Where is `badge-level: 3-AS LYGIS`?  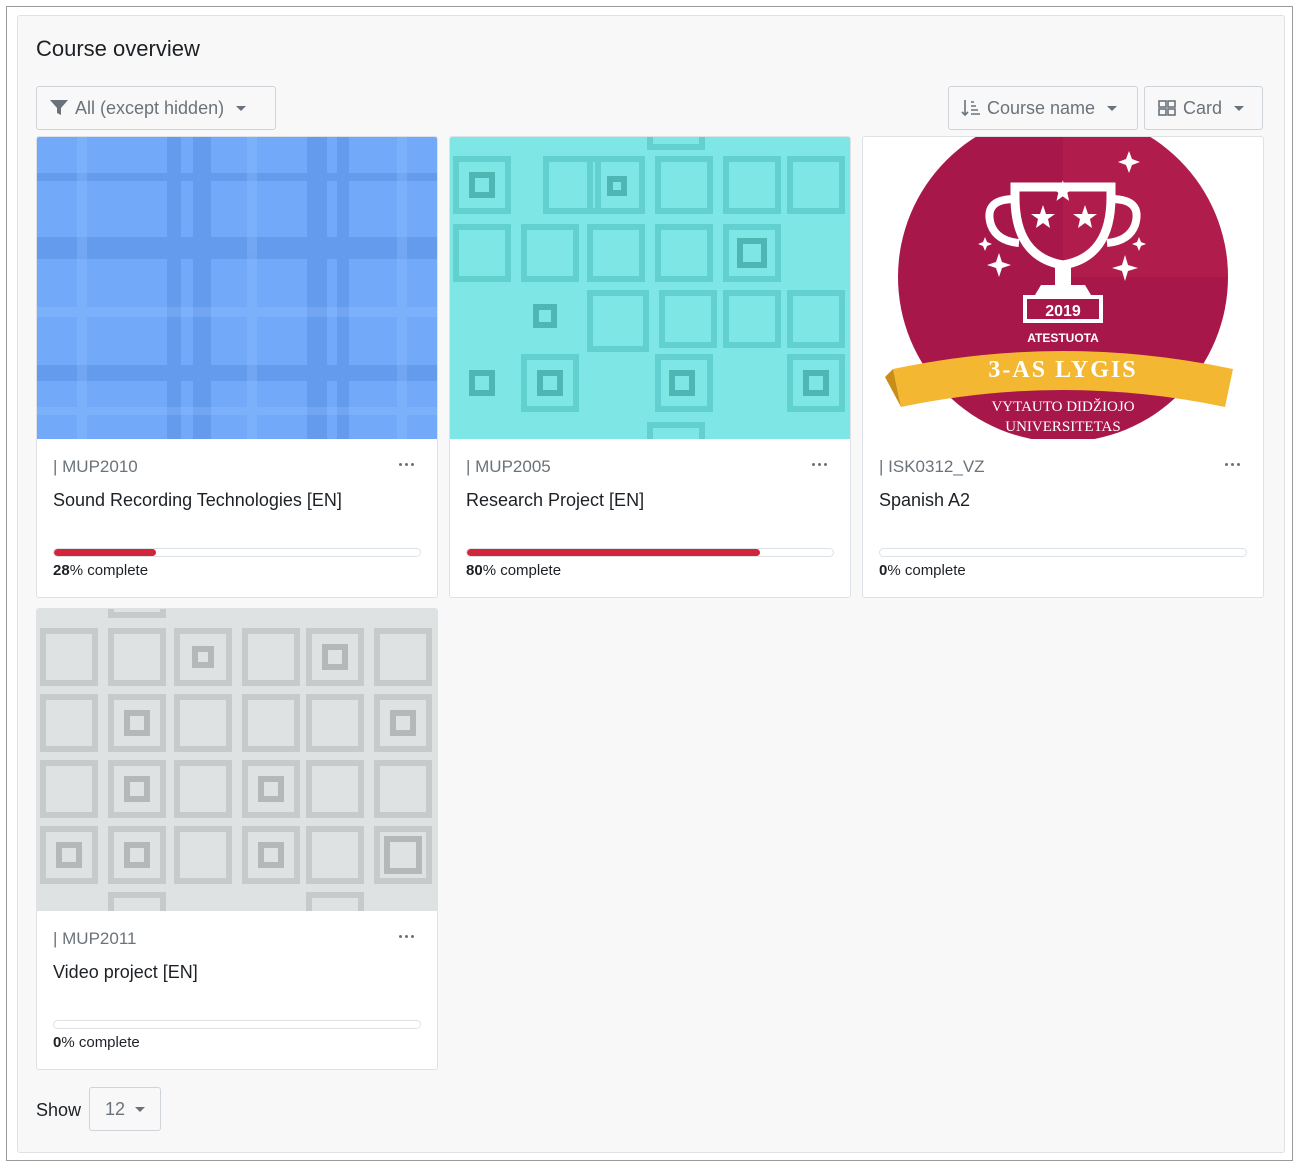 badge-level: 3-AS LYGIS is located at coordinates (1062, 370).